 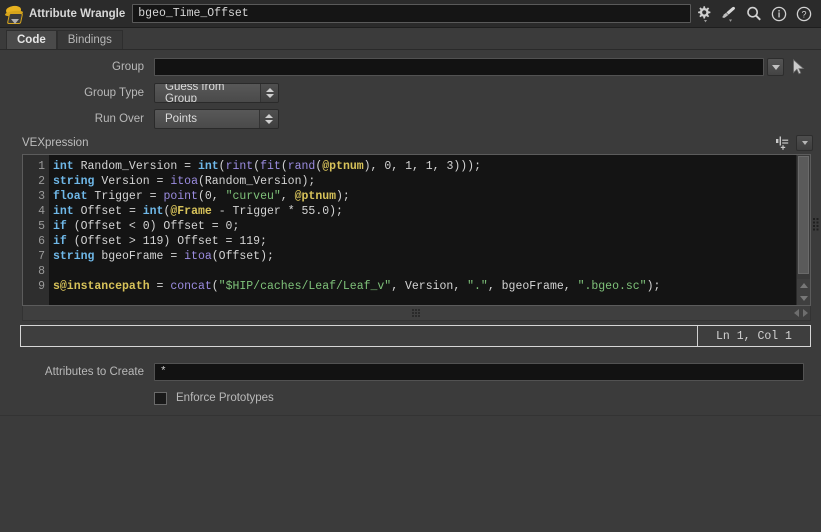 I want to click on code-token: Trigger, so click(x=118, y=196).